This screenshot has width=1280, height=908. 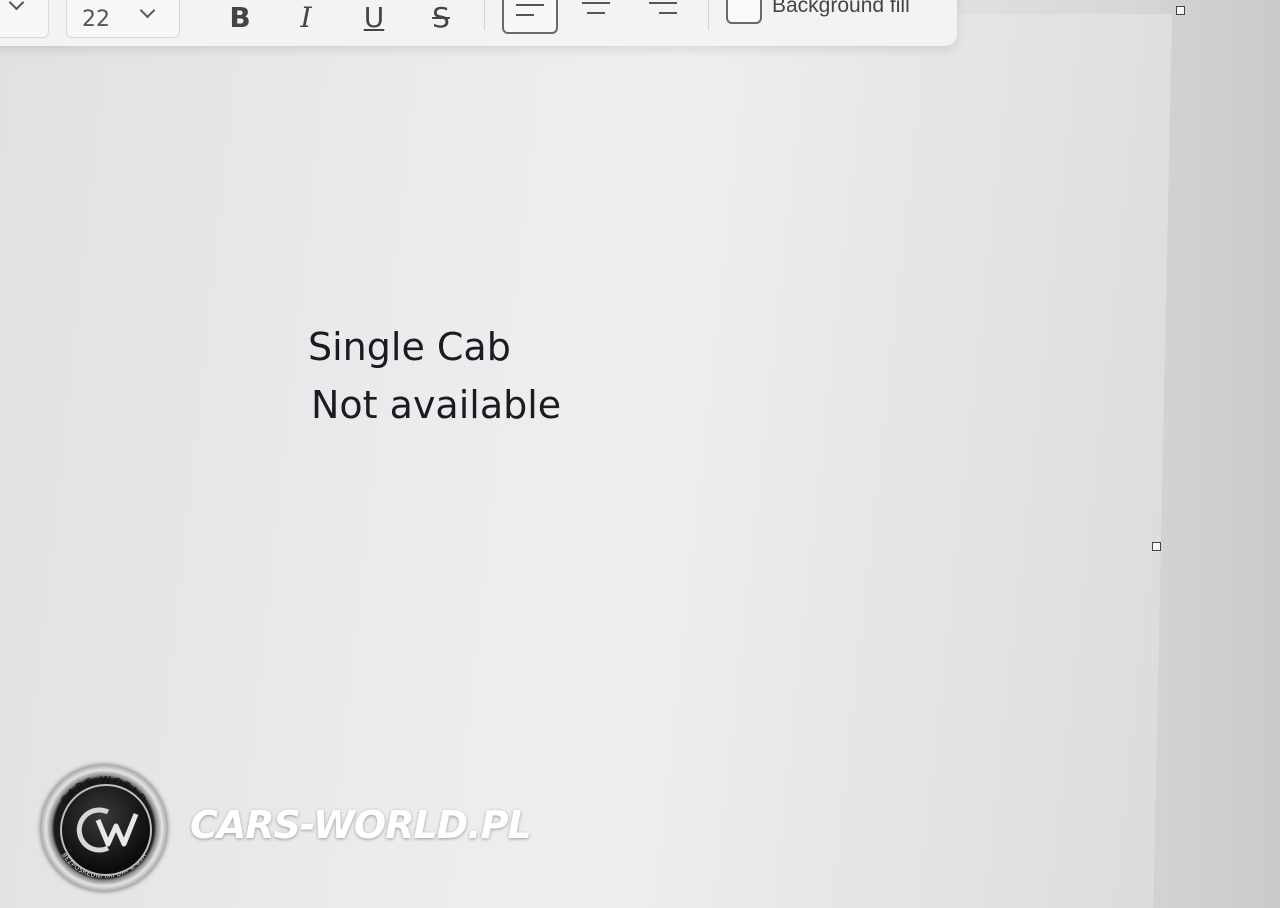 I want to click on resize-handle-right, so click(x=1156, y=546).